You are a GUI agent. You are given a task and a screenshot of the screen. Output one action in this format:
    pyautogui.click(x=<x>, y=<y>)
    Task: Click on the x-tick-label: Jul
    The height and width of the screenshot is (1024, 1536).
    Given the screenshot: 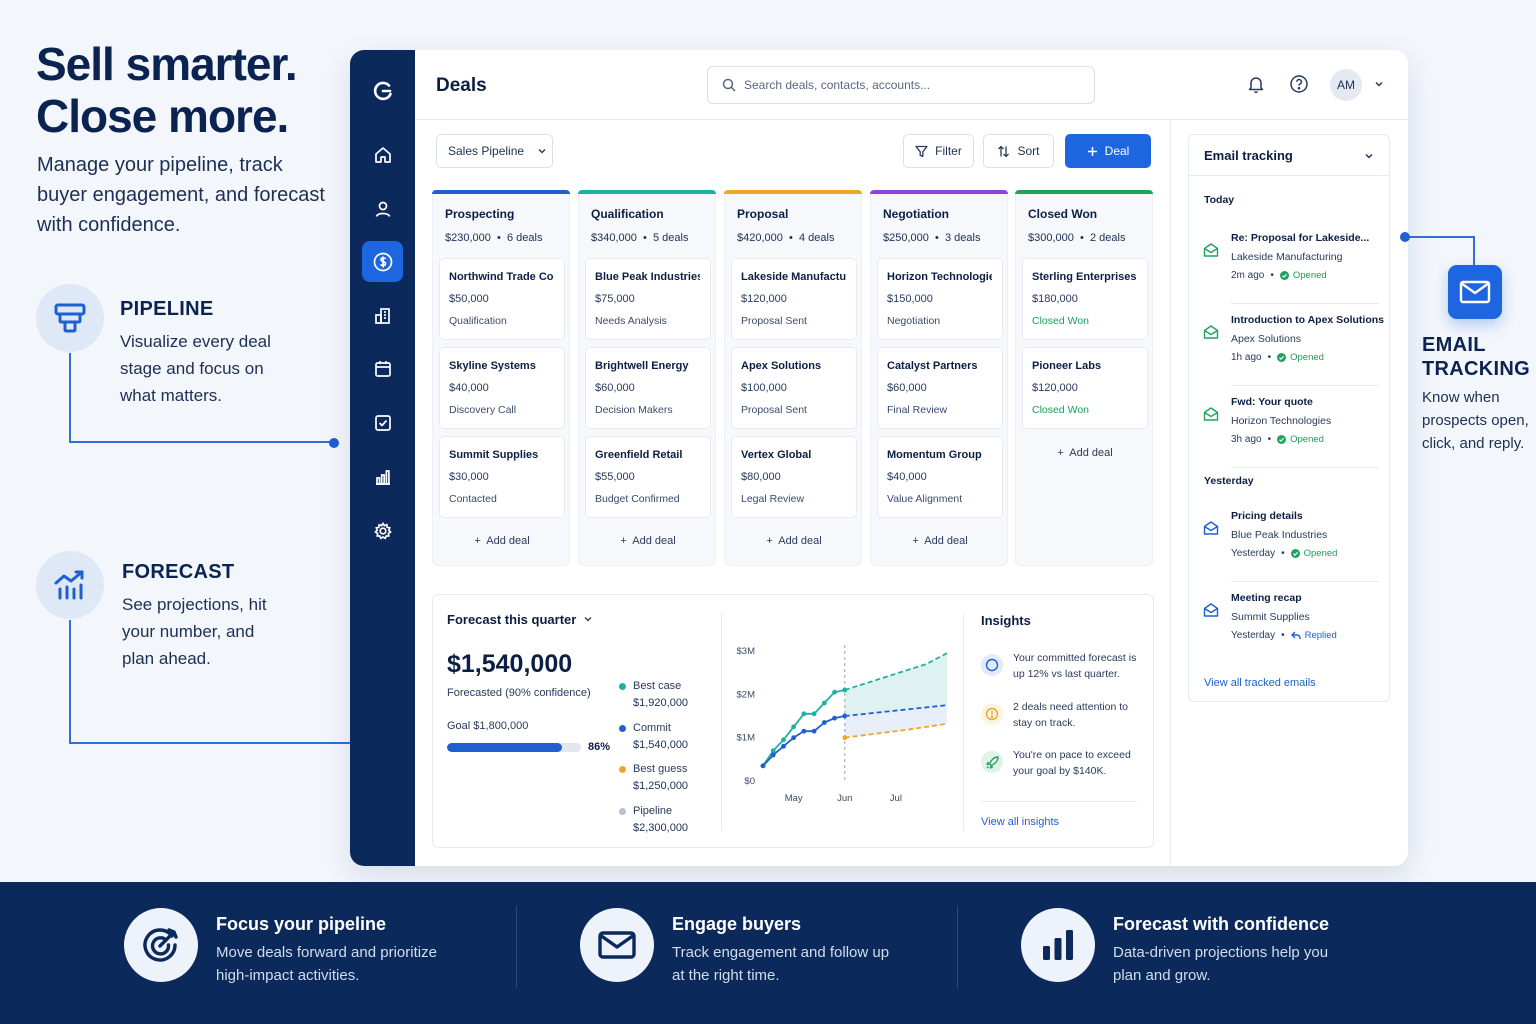 What is the action you would take?
    pyautogui.click(x=896, y=798)
    